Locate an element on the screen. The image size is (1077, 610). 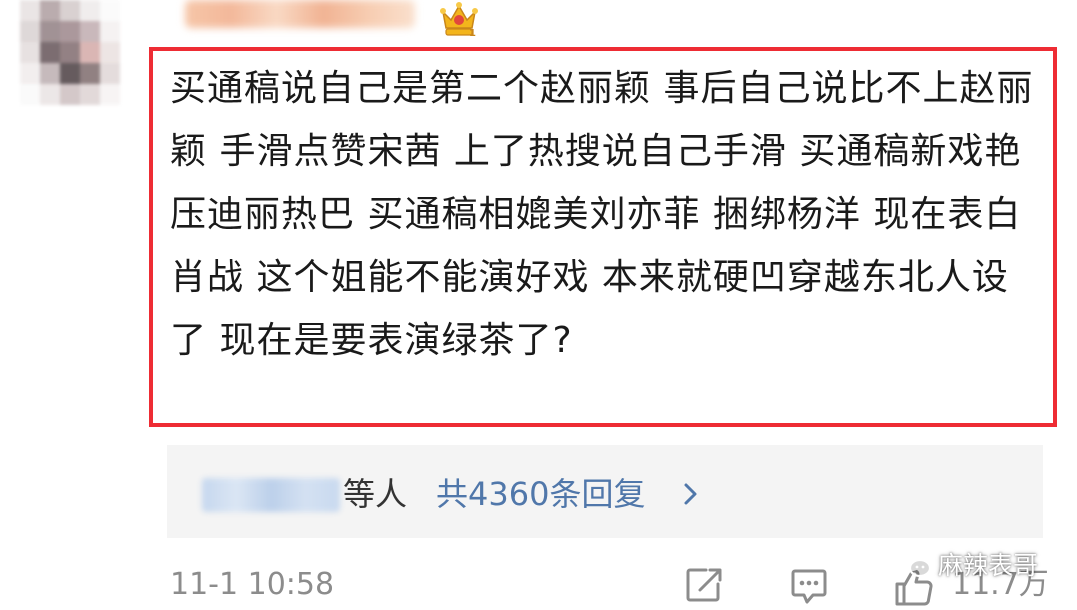
replies-and-others-label: 等人 is located at coordinates (375, 494).